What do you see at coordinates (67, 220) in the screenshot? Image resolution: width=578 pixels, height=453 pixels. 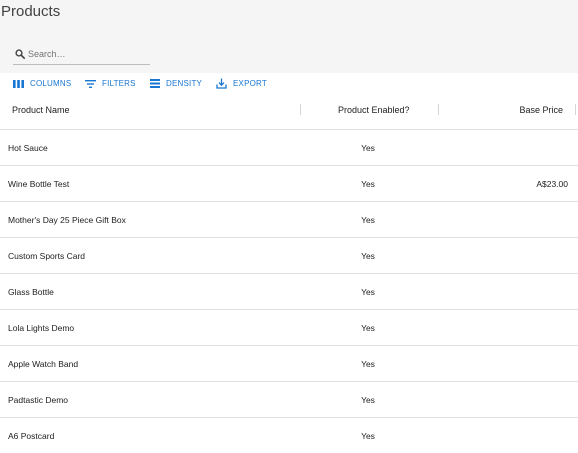 I see `product-name-cell: Mother's Day 25 Piece Gift Box` at bounding box center [67, 220].